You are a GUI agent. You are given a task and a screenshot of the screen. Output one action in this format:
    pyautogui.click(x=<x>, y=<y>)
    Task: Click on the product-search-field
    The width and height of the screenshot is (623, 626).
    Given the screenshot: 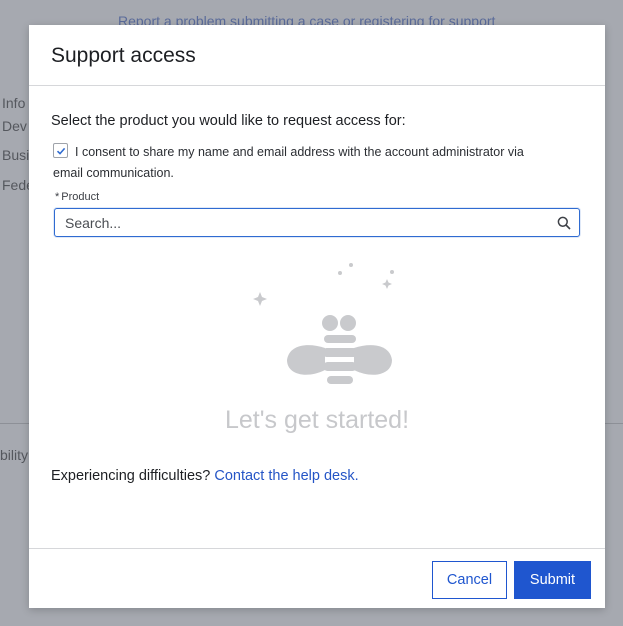 What is the action you would take?
    pyautogui.click(x=317, y=222)
    